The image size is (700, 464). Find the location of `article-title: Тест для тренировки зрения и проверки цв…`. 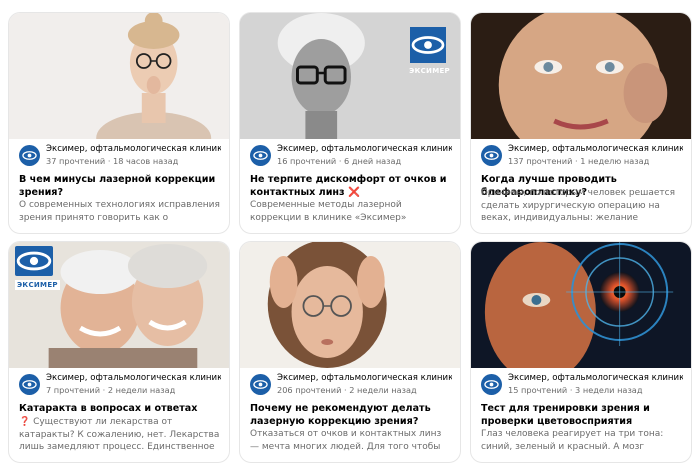

article-title: Тест для тренировки зрения и проверки цв… is located at coordinates (582, 415).